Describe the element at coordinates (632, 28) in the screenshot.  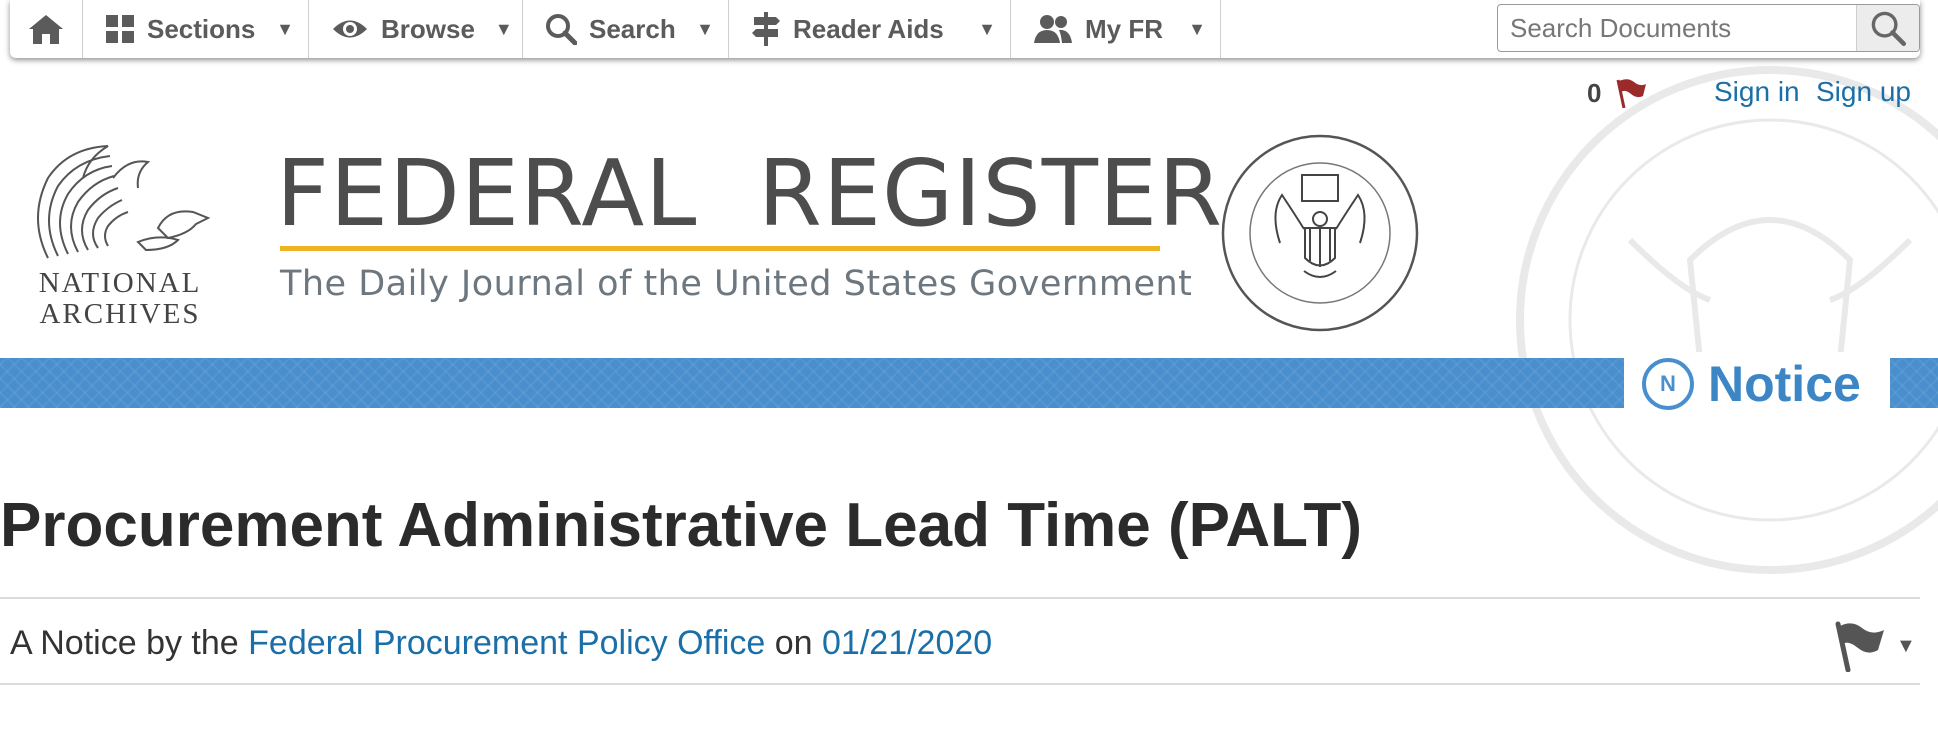
I see `nav-search-label: Search` at that location.